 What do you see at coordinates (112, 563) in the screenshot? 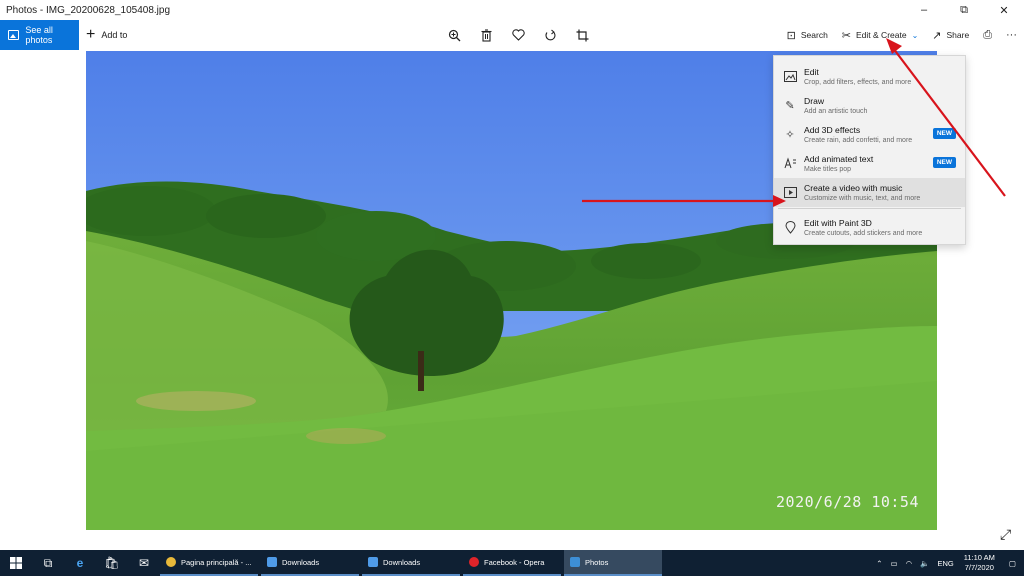
I see `store-icon: 🛍` at bounding box center [112, 563].